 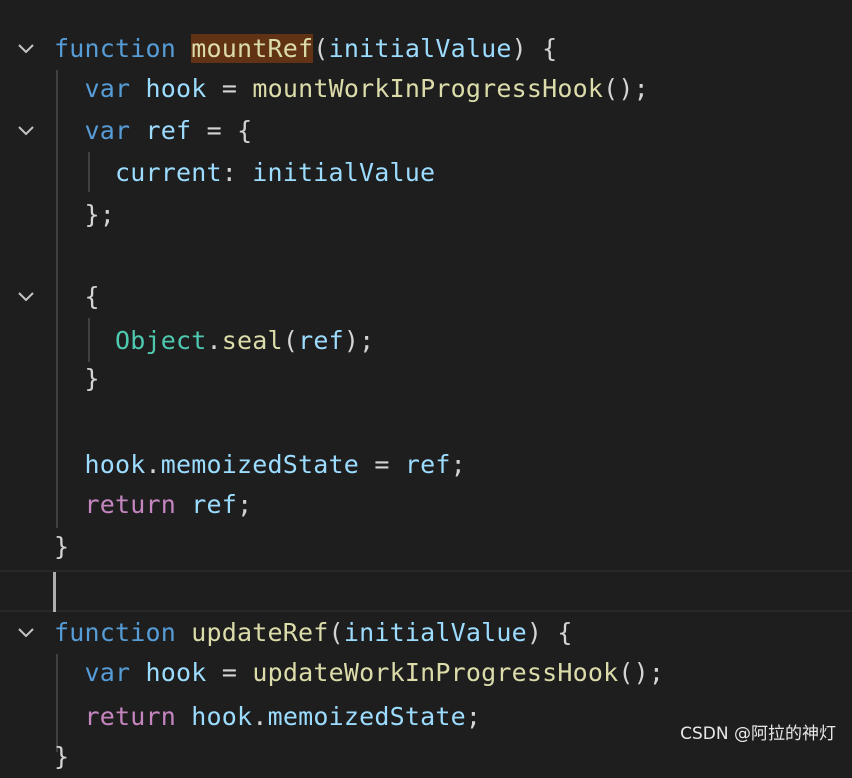 I want to click on code-text: return ref;, so click(x=153, y=505).